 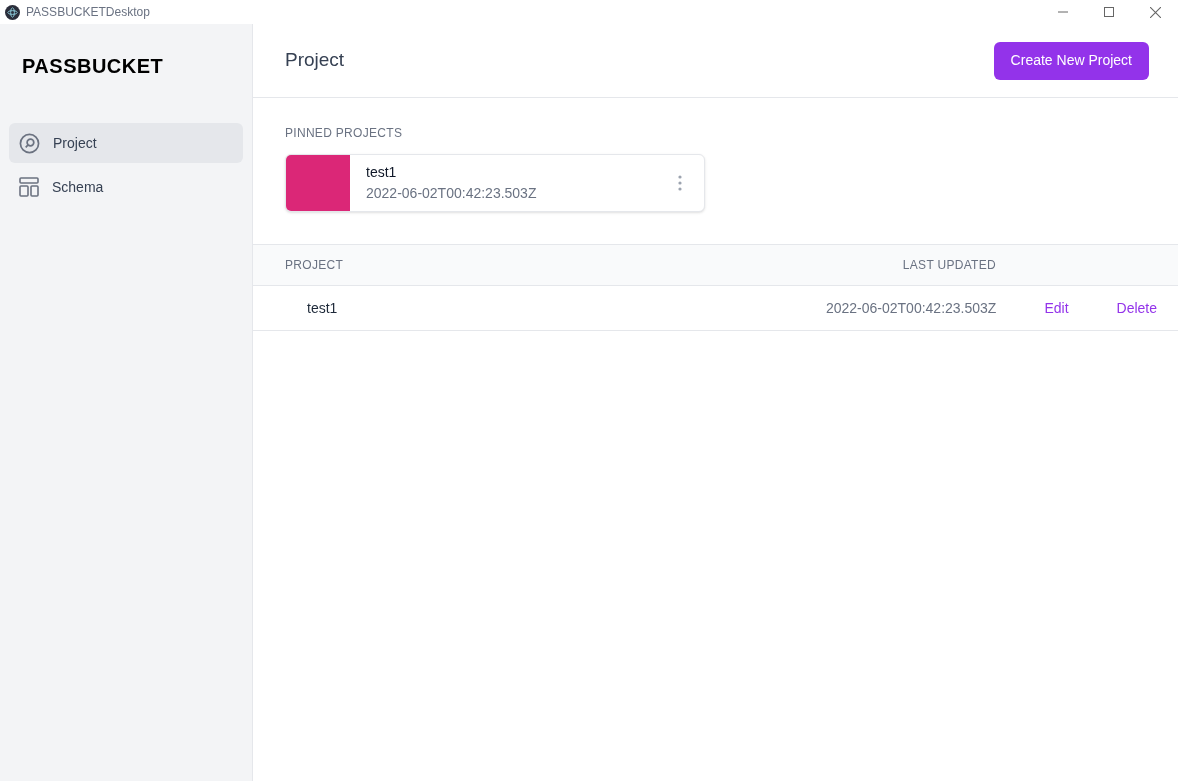 What do you see at coordinates (1109, 12) in the screenshot?
I see `maximize-icon` at bounding box center [1109, 12].